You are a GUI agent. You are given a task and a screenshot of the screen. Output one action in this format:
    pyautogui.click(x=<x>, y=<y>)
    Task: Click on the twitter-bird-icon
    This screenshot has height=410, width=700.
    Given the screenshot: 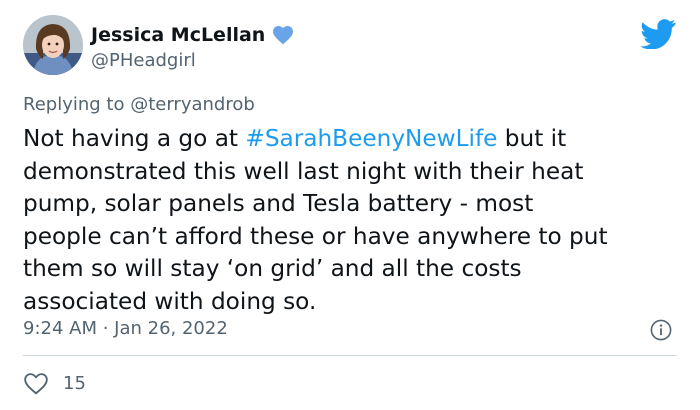 What is the action you would take?
    pyautogui.click(x=658, y=34)
    